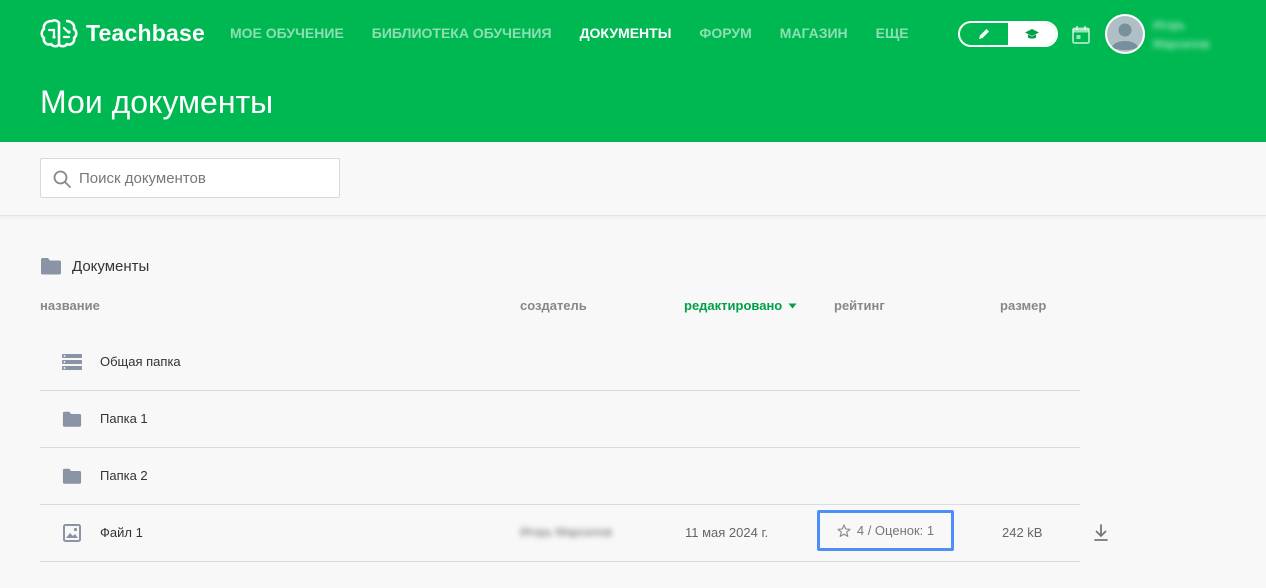 This screenshot has height=588, width=1266. What do you see at coordinates (792, 305) in the screenshot?
I see `sort-desc-icon` at bounding box center [792, 305].